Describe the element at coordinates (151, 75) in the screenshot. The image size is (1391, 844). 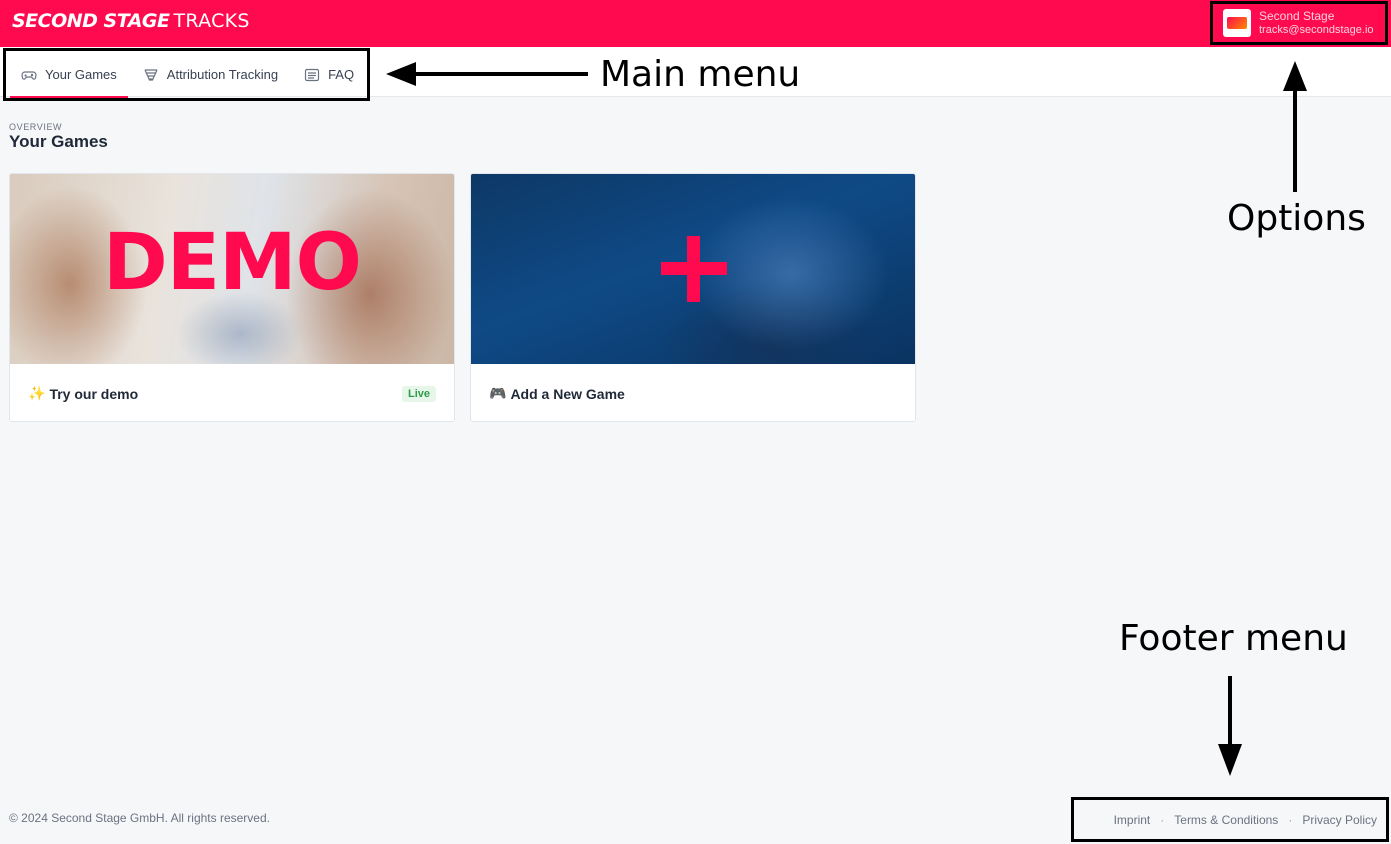
I see `funnel-icon` at that location.